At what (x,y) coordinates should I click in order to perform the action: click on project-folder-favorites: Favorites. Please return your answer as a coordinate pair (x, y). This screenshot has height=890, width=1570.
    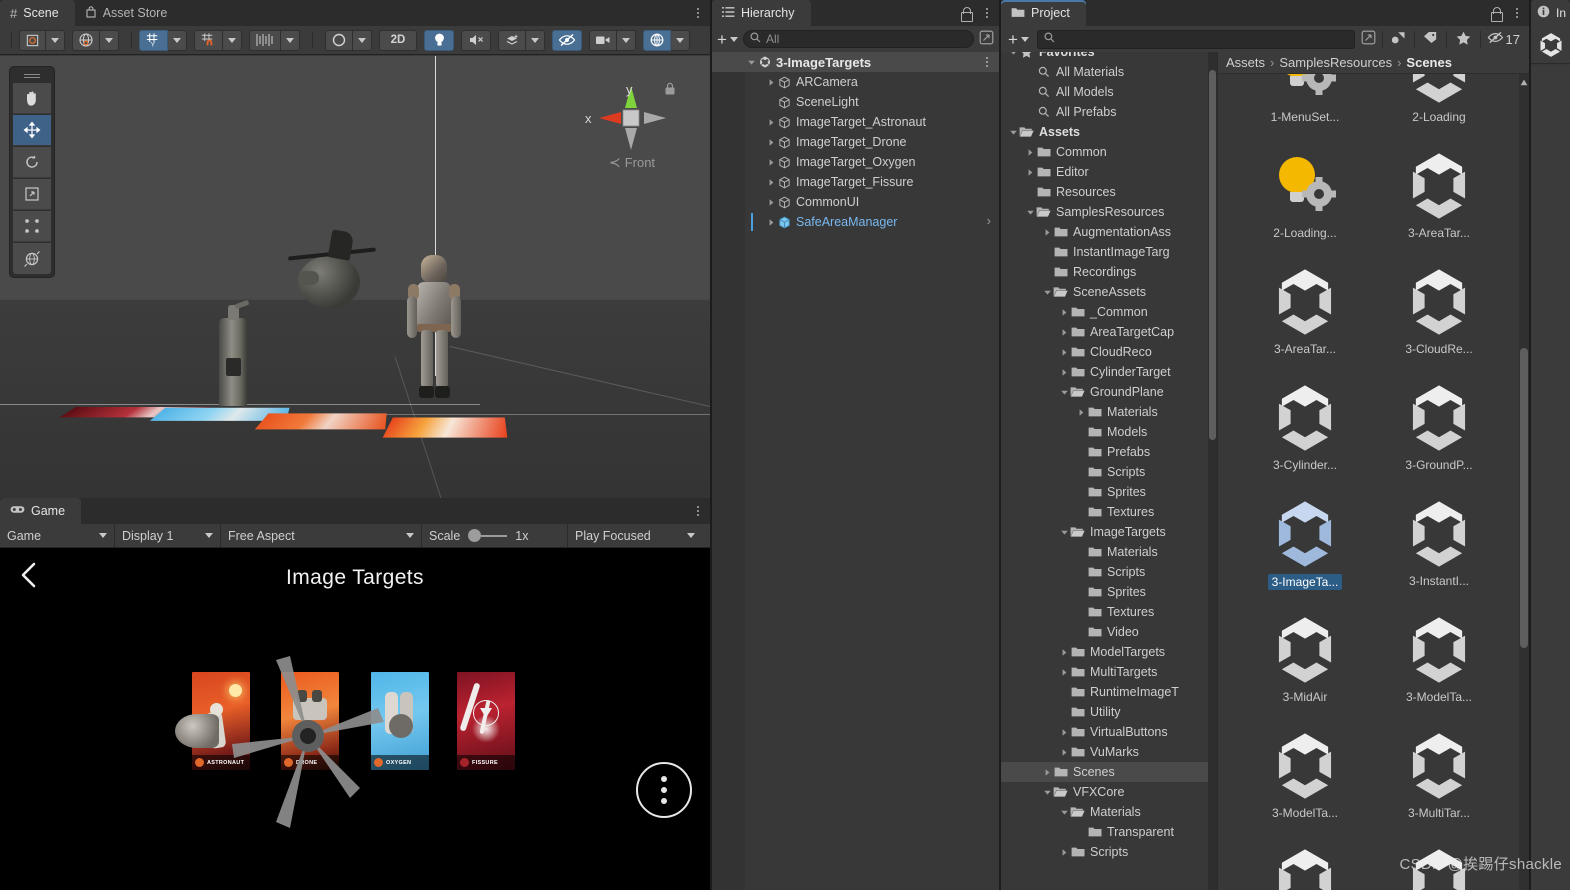
    Looking at the image, I should click on (1109, 57).